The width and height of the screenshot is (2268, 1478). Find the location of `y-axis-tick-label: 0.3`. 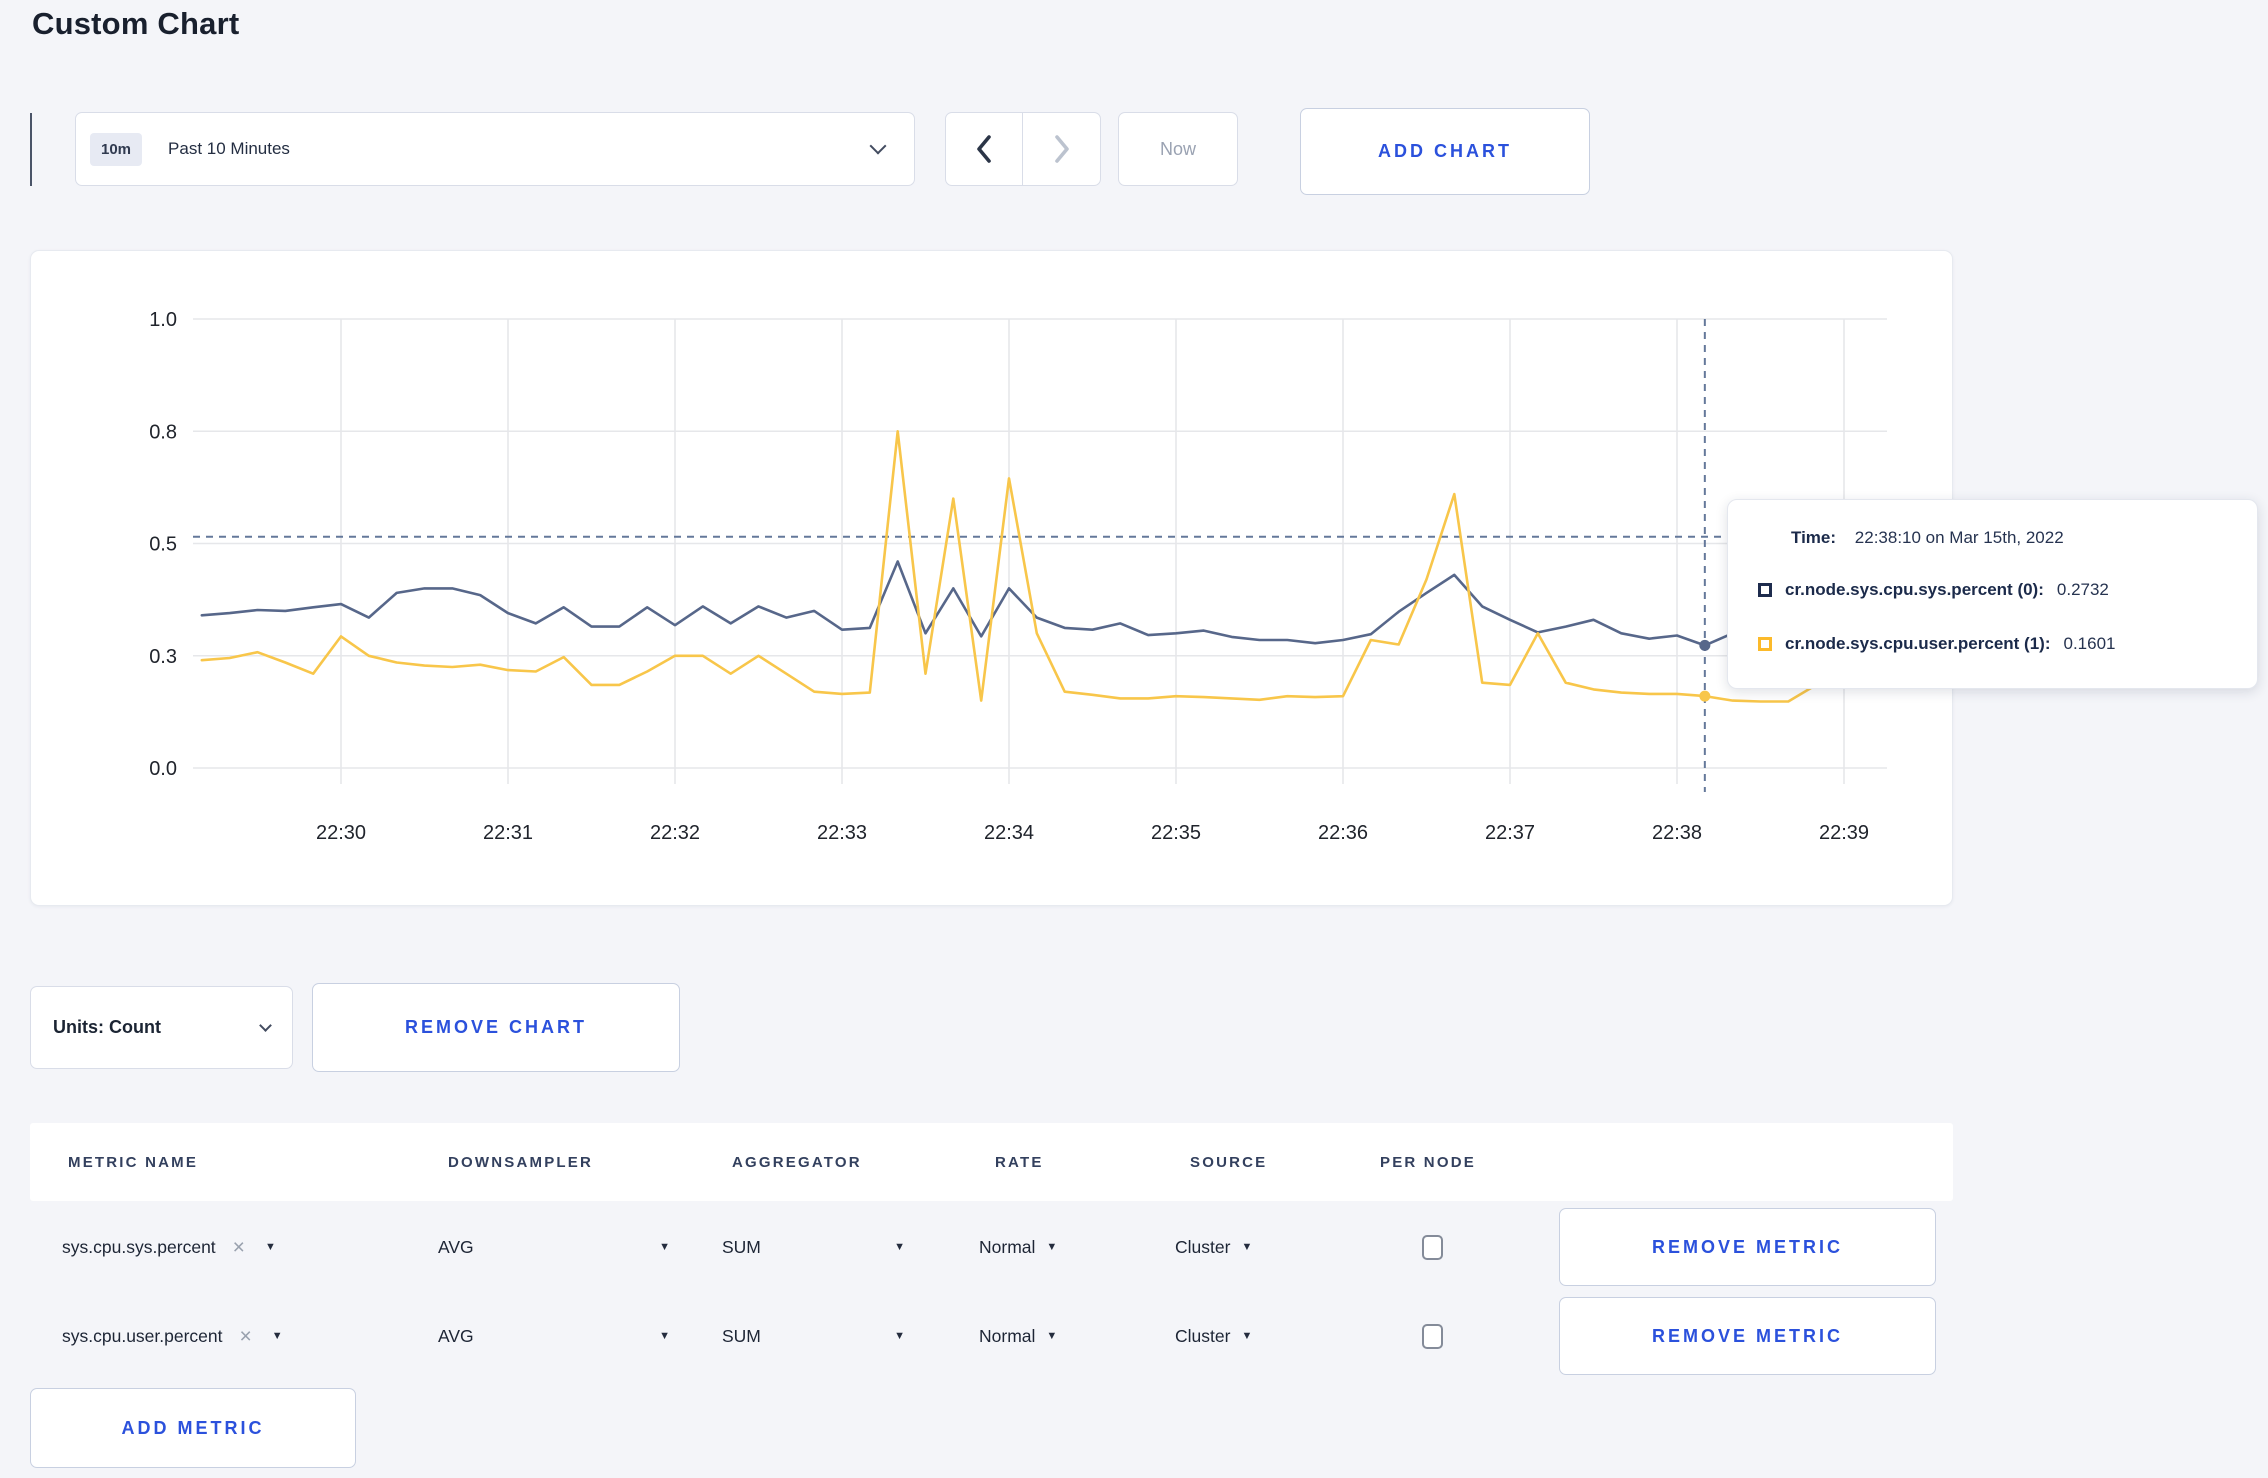

y-axis-tick-label: 0.3 is located at coordinates (163, 657).